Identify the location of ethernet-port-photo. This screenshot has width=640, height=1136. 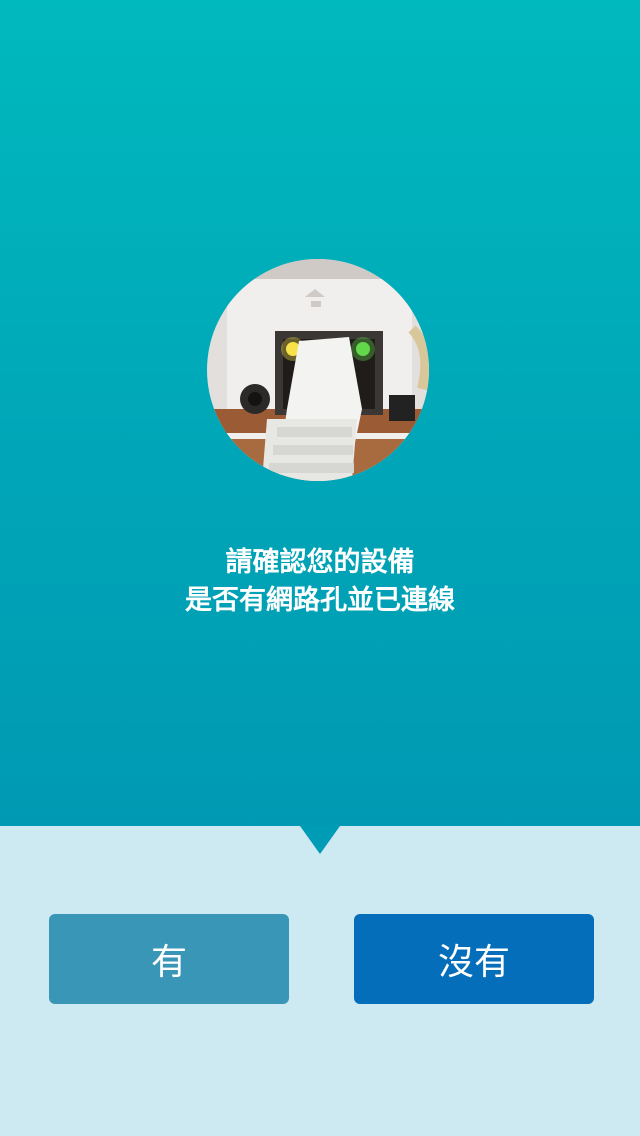
(318, 370).